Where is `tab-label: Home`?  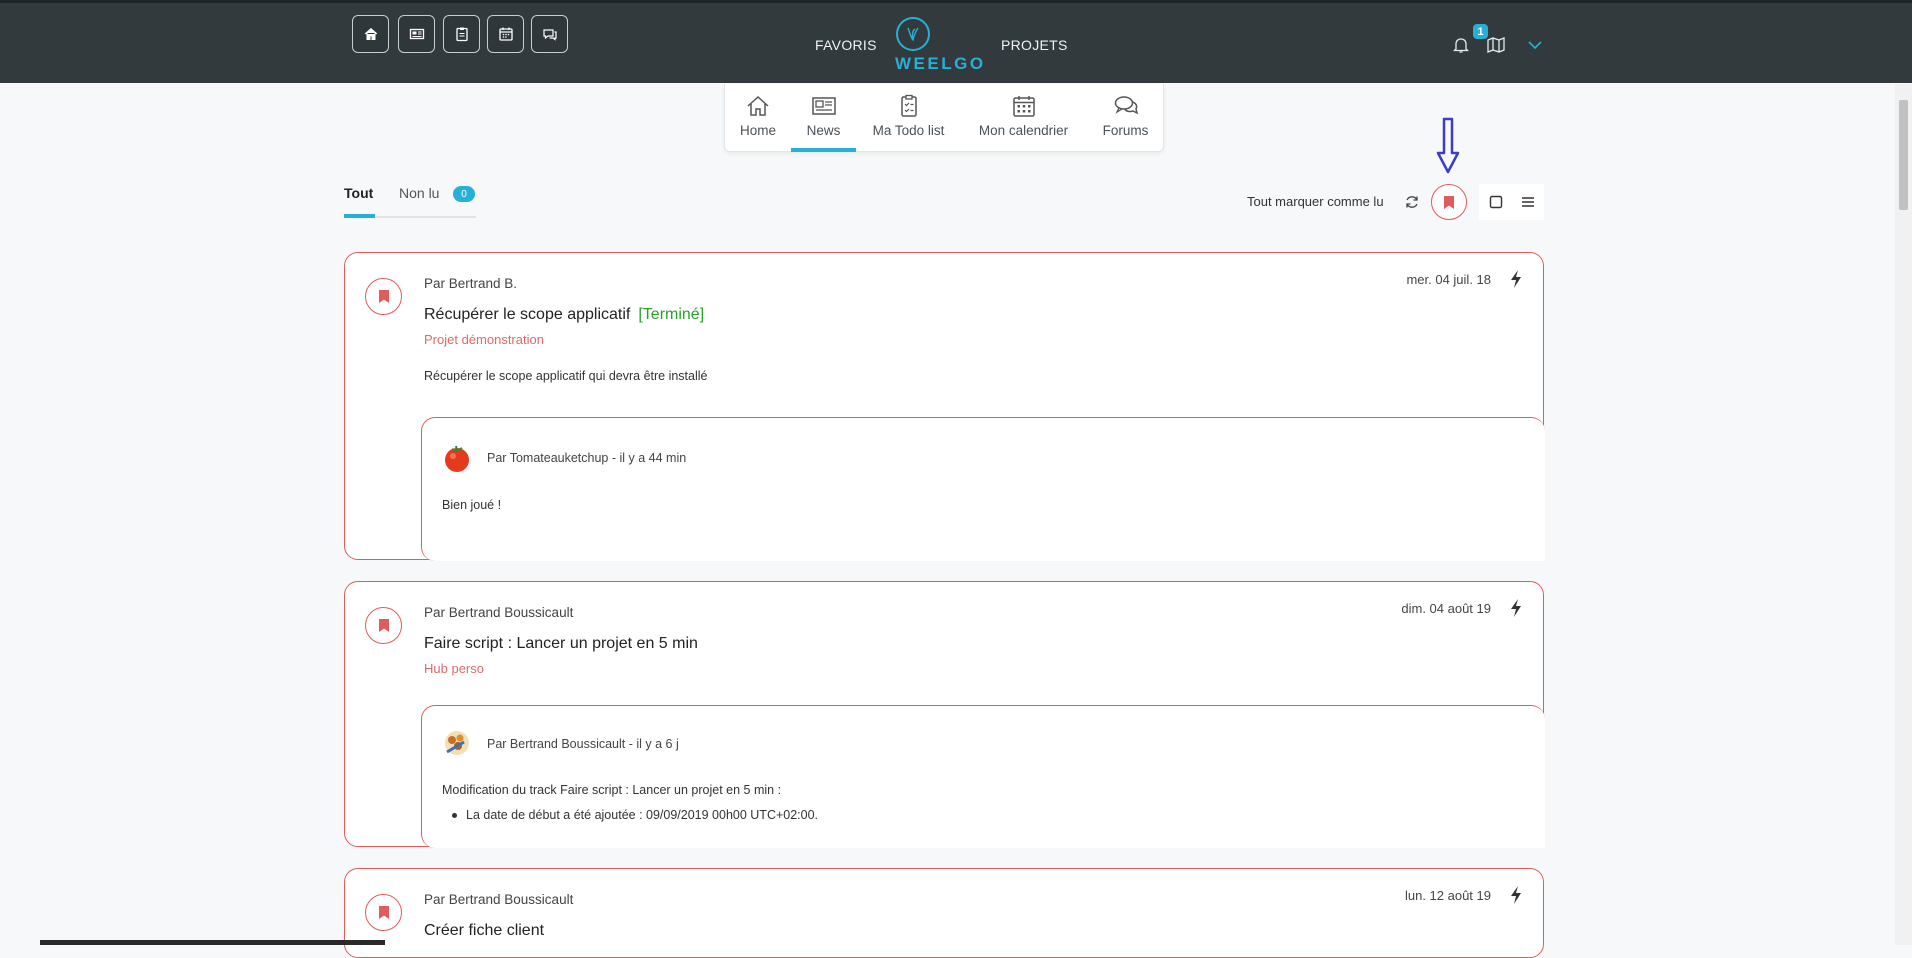 tab-label: Home is located at coordinates (757, 130).